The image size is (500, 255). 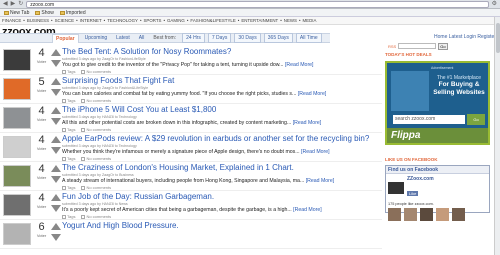 What do you see at coordinates (13, 4) in the screenshot?
I see `forward-icon: ▶` at bounding box center [13, 4].